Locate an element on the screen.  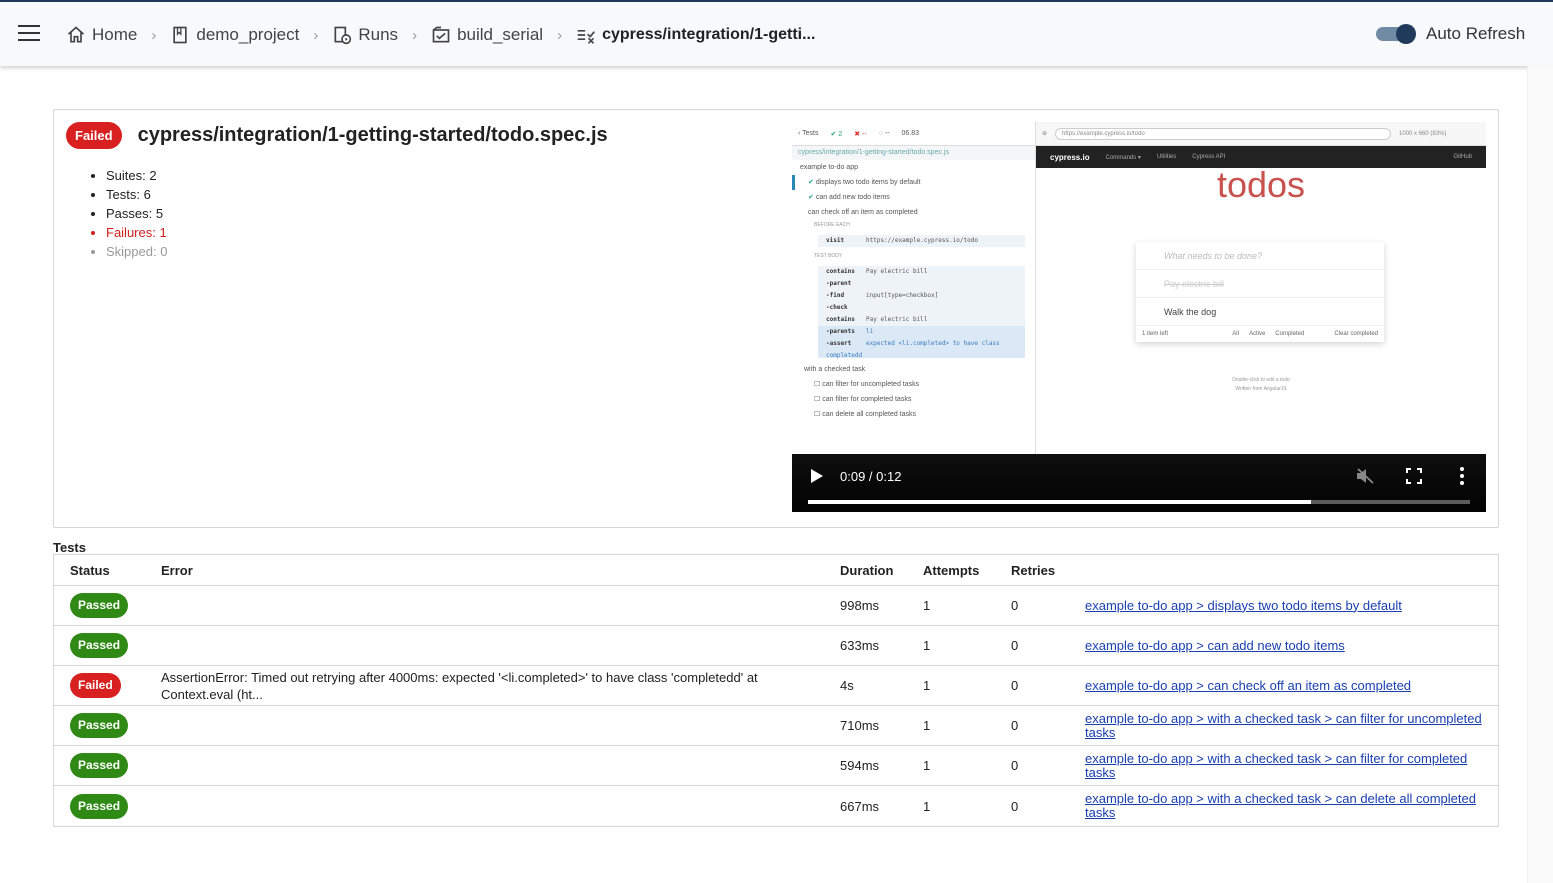
aut-nav-github: GitHub is located at coordinates (1462, 157).